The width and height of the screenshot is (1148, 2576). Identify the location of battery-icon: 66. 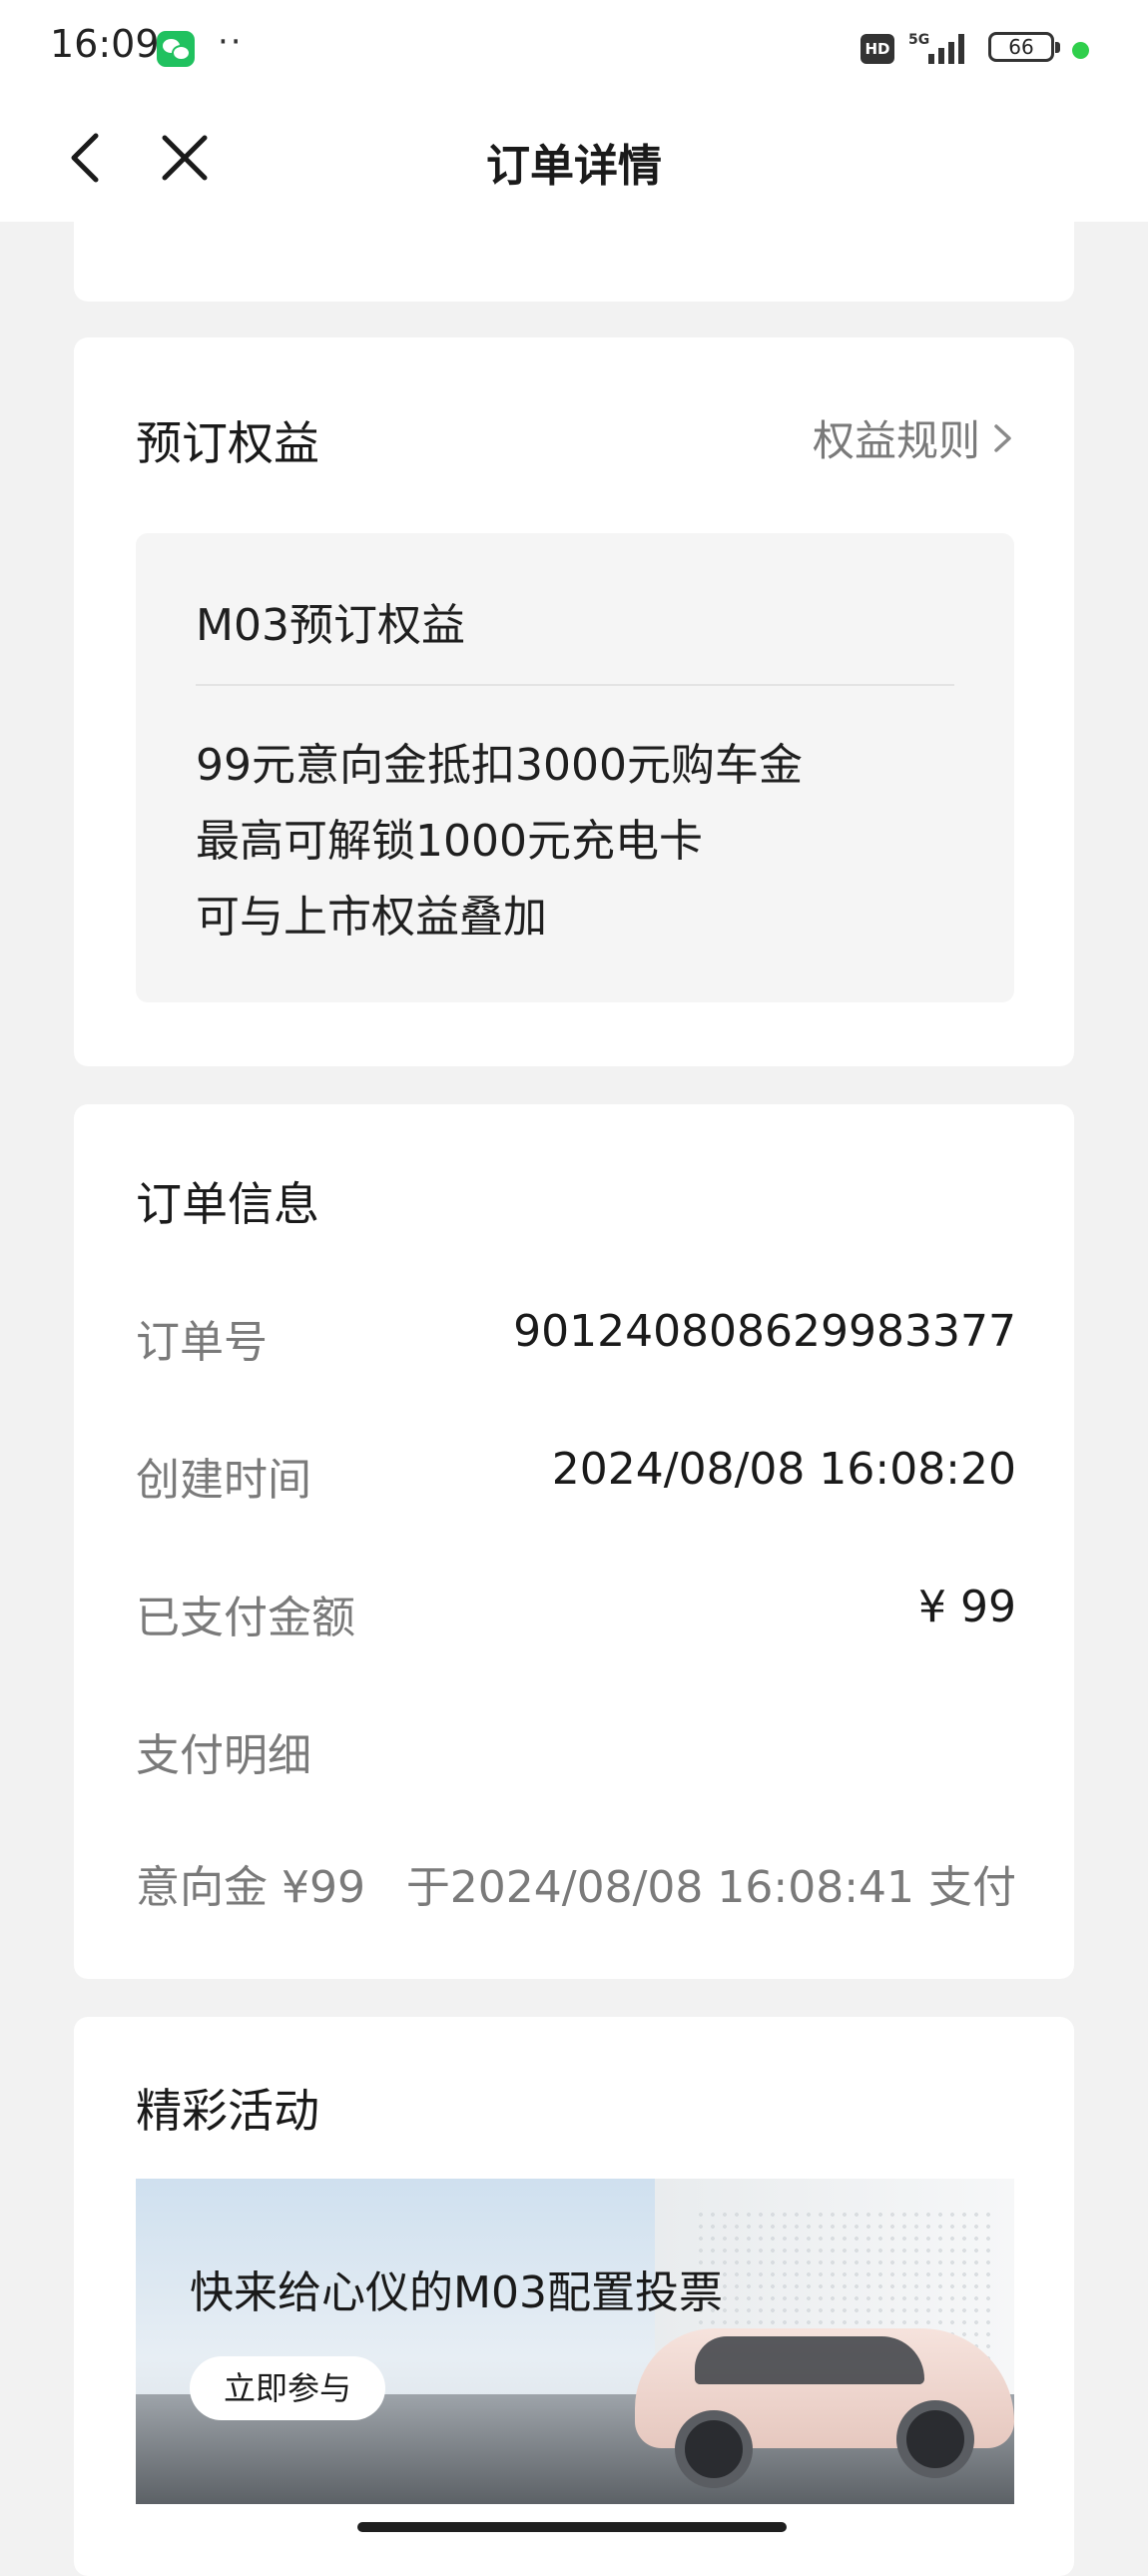
(1024, 47).